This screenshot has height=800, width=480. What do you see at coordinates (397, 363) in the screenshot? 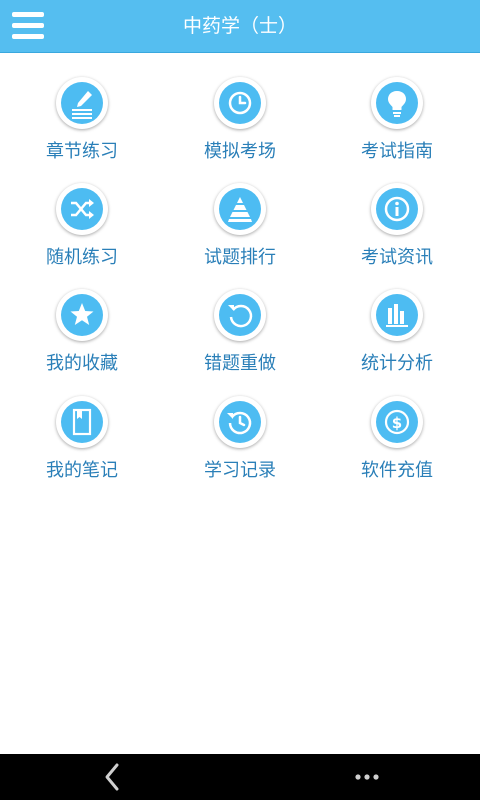
I see `grid-item-label: 统计分析` at bounding box center [397, 363].